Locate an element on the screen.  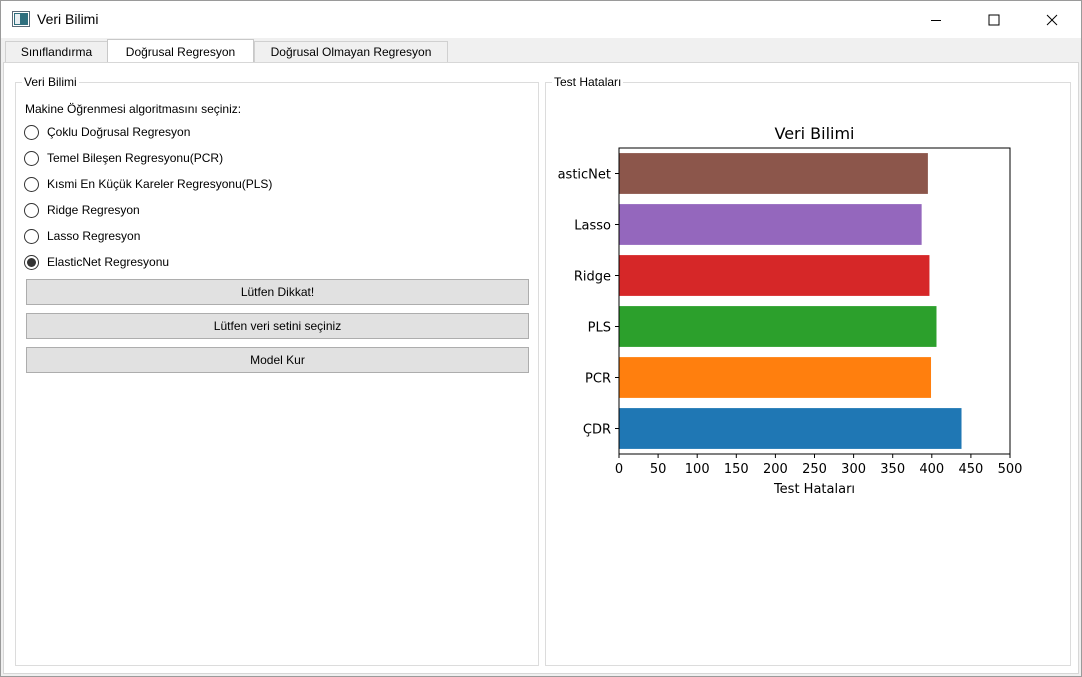
bar-çdr is located at coordinates (790, 428).